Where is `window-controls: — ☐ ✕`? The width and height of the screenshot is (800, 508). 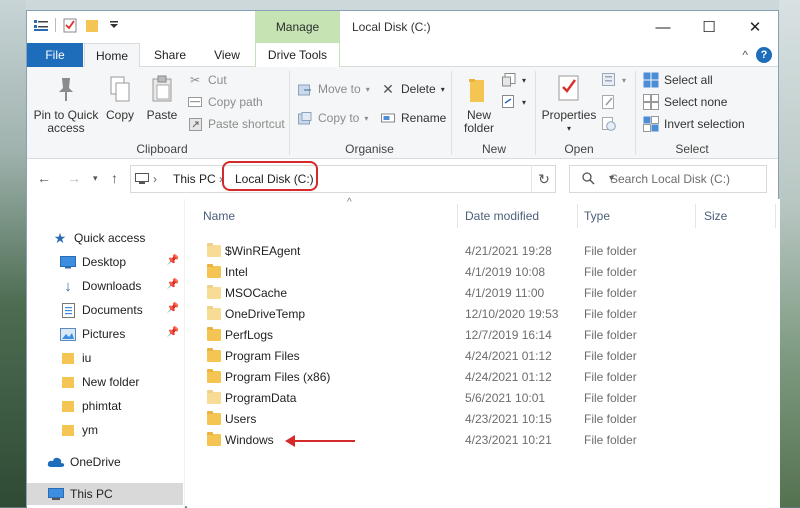 window-controls: — ☐ ✕ is located at coordinates (709, 27).